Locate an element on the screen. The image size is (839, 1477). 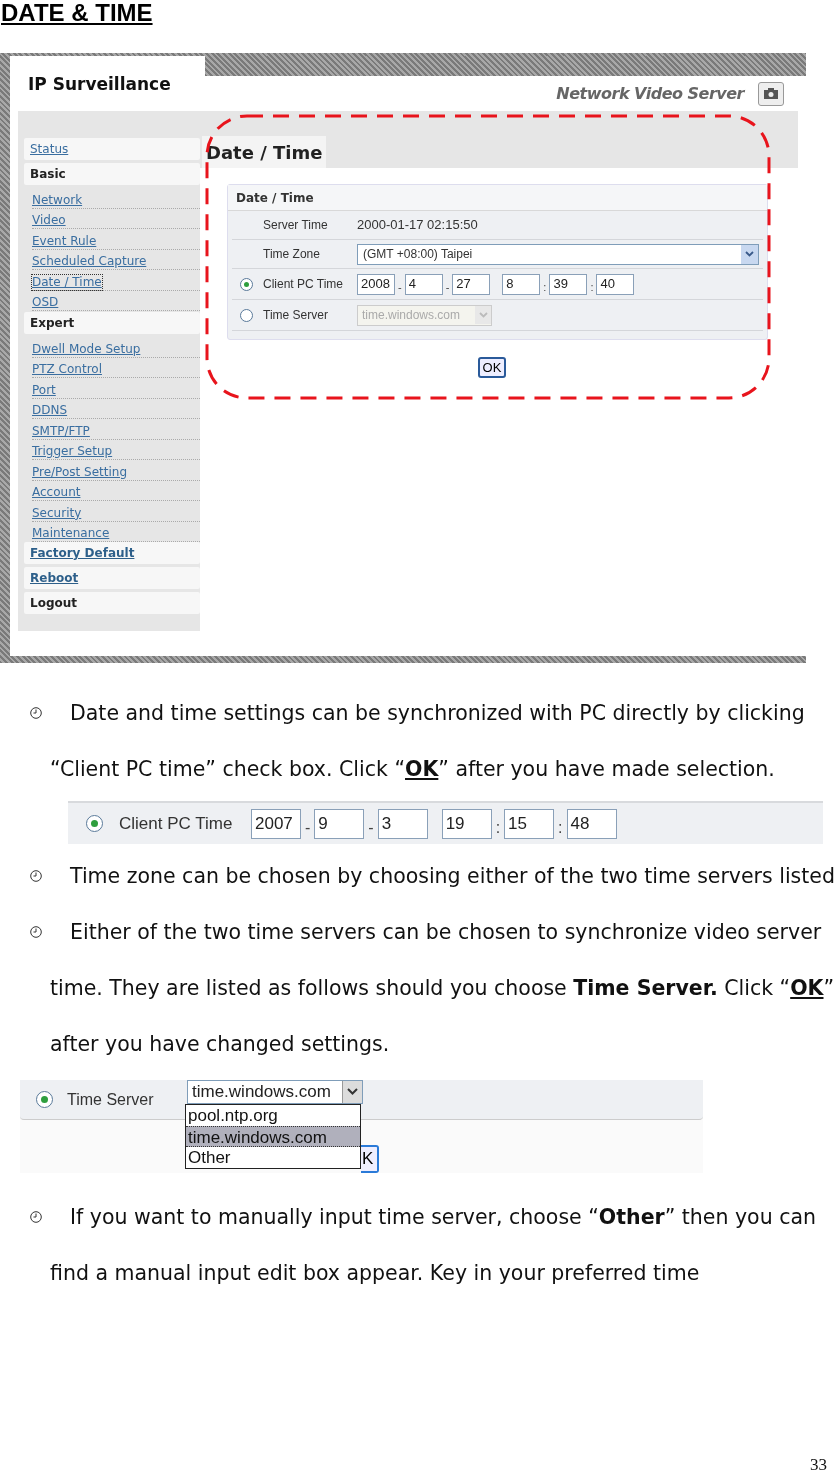
menu-link: DDNS is located at coordinates (50, 410).